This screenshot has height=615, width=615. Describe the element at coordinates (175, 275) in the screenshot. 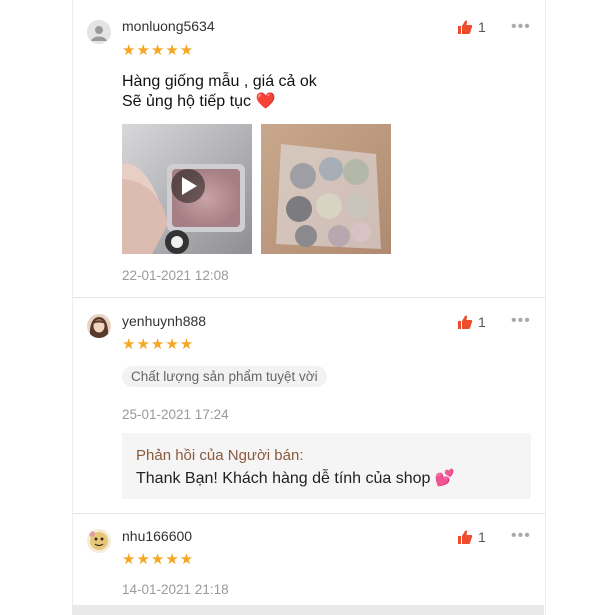

I see `review-date: 22-01-2021 12:08` at that location.